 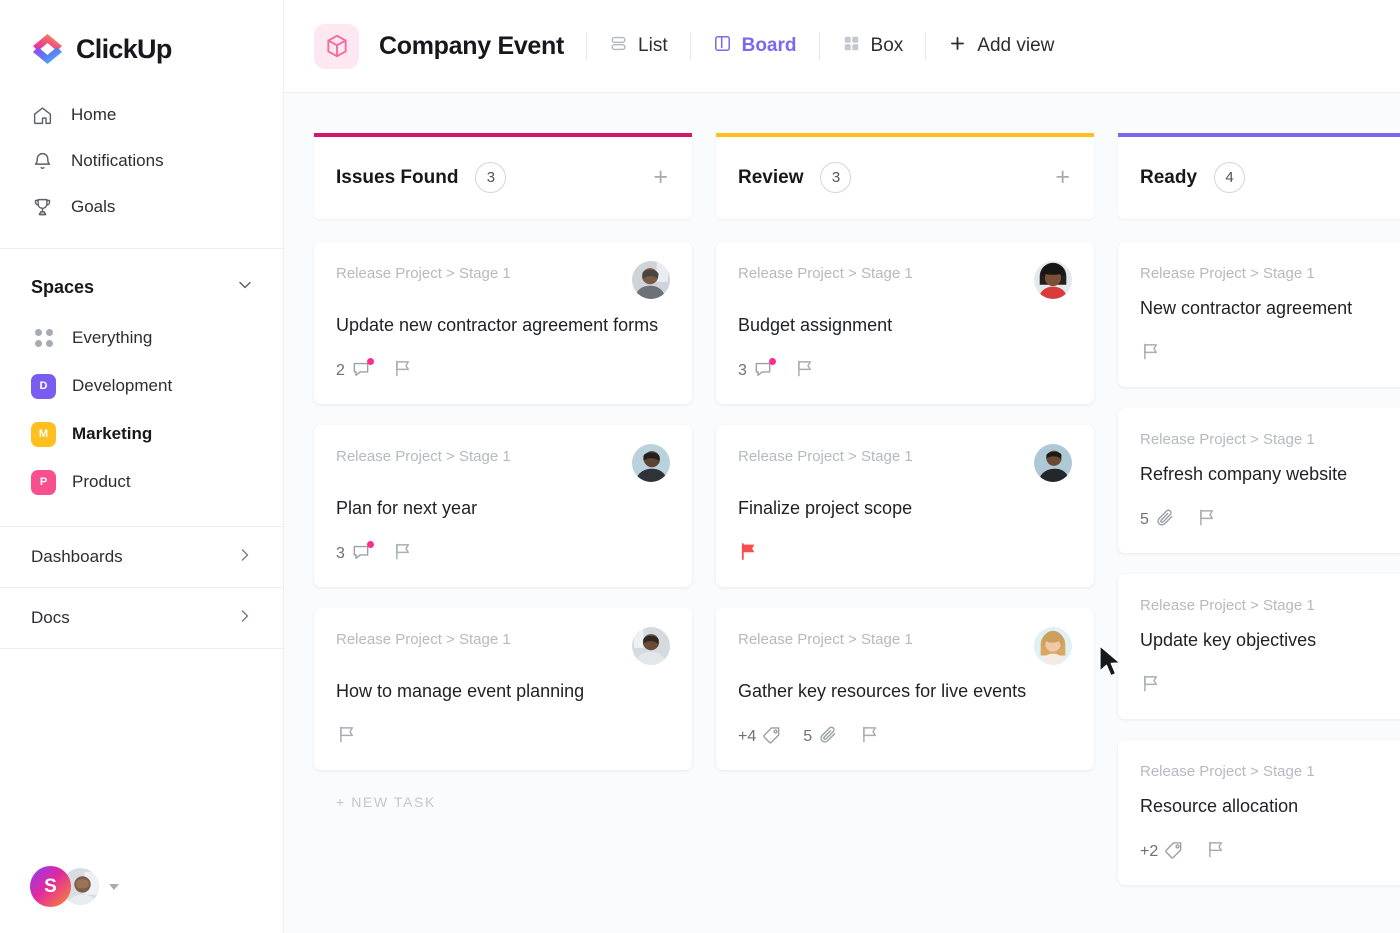 What do you see at coordinates (771, 177) in the screenshot?
I see `column-title: Review` at bounding box center [771, 177].